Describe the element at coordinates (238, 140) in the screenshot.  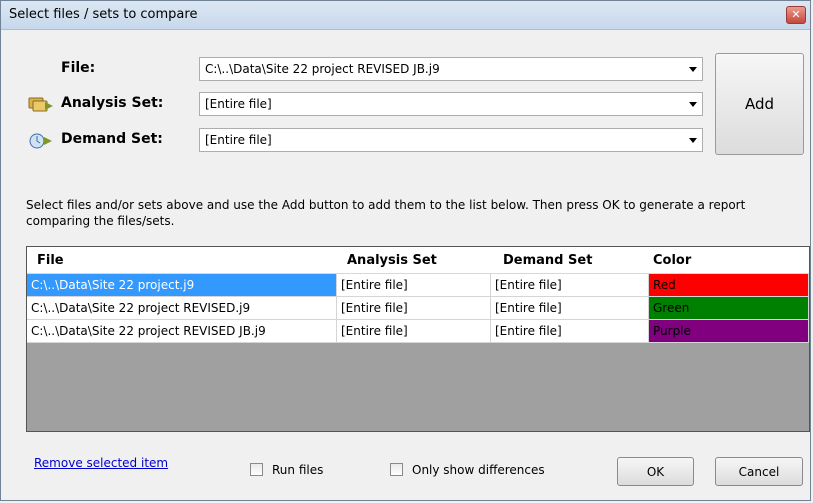
I see `demand-set-dropdown-value: [Entire file]` at that location.